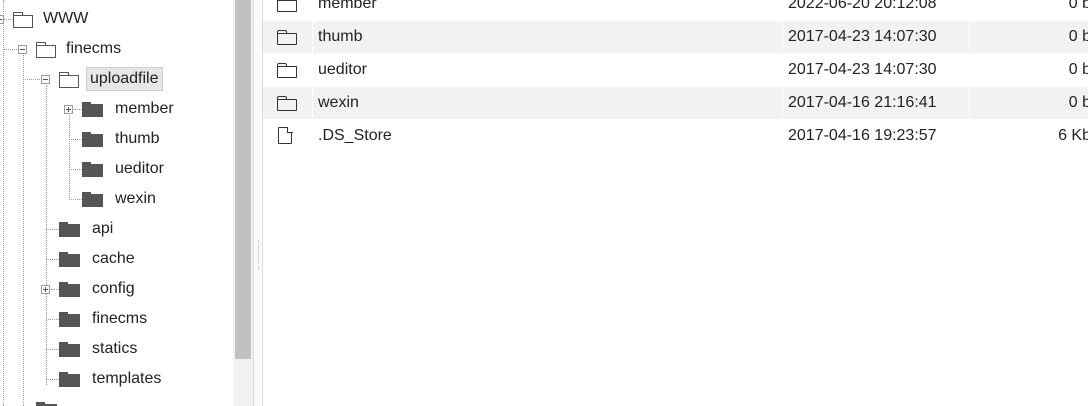 Image resolution: width=1088 pixels, height=406 pixels. Describe the element at coordinates (675, 70) in the screenshot. I see `file-row: ueditor 2017-04-23 14:07:30 0 b` at that location.